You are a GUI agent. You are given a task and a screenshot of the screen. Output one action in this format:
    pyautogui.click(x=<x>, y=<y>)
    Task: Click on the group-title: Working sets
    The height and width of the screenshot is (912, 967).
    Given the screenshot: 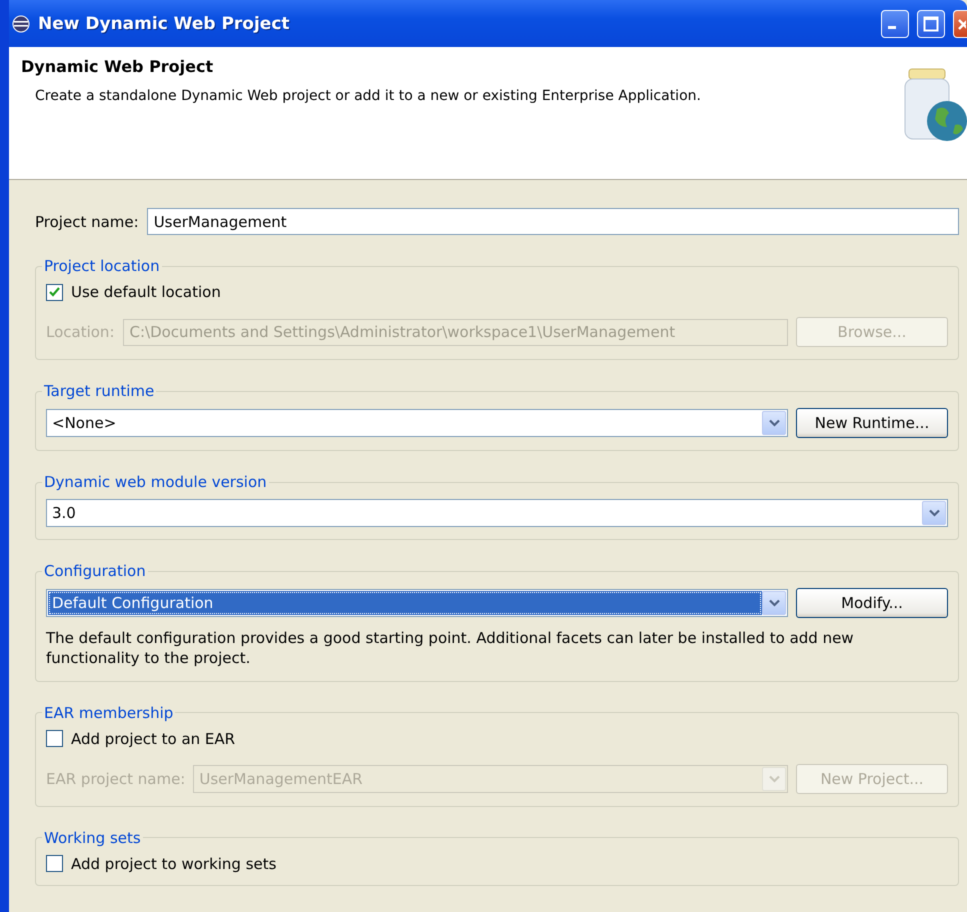 What is the action you would take?
    pyautogui.click(x=92, y=837)
    